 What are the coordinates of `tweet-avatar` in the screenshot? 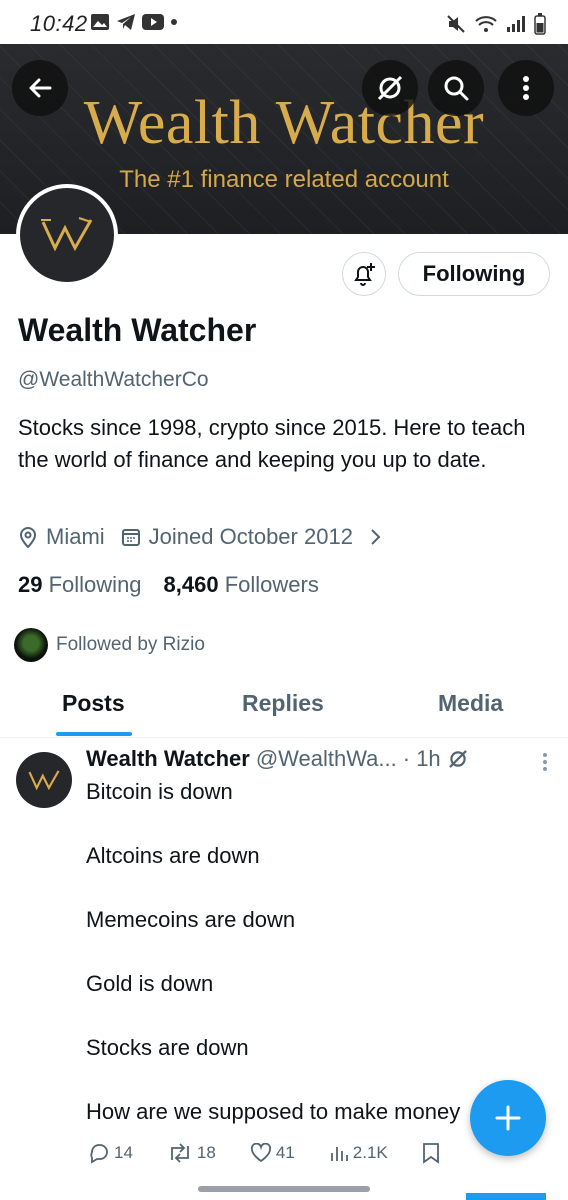 It's located at (44, 780).